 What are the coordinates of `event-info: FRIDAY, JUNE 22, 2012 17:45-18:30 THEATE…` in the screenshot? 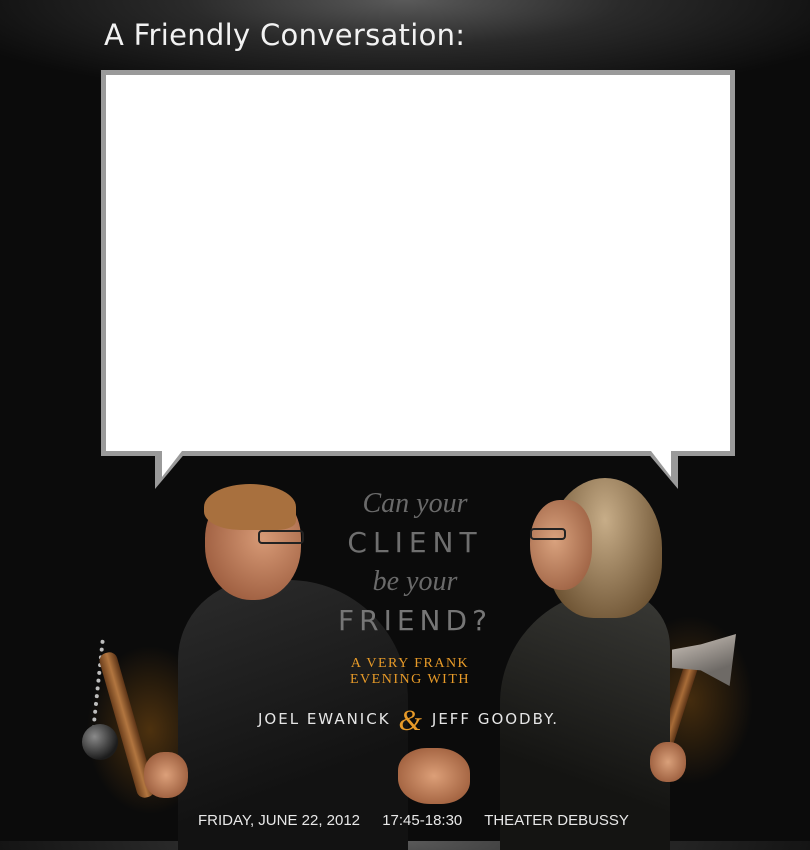 It's located at (428, 820).